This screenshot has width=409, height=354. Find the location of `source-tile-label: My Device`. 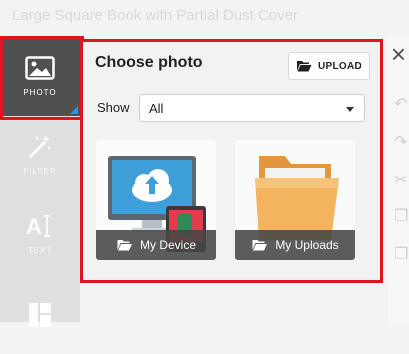

source-tile-label: My Device is located at coordinates (167, 245).